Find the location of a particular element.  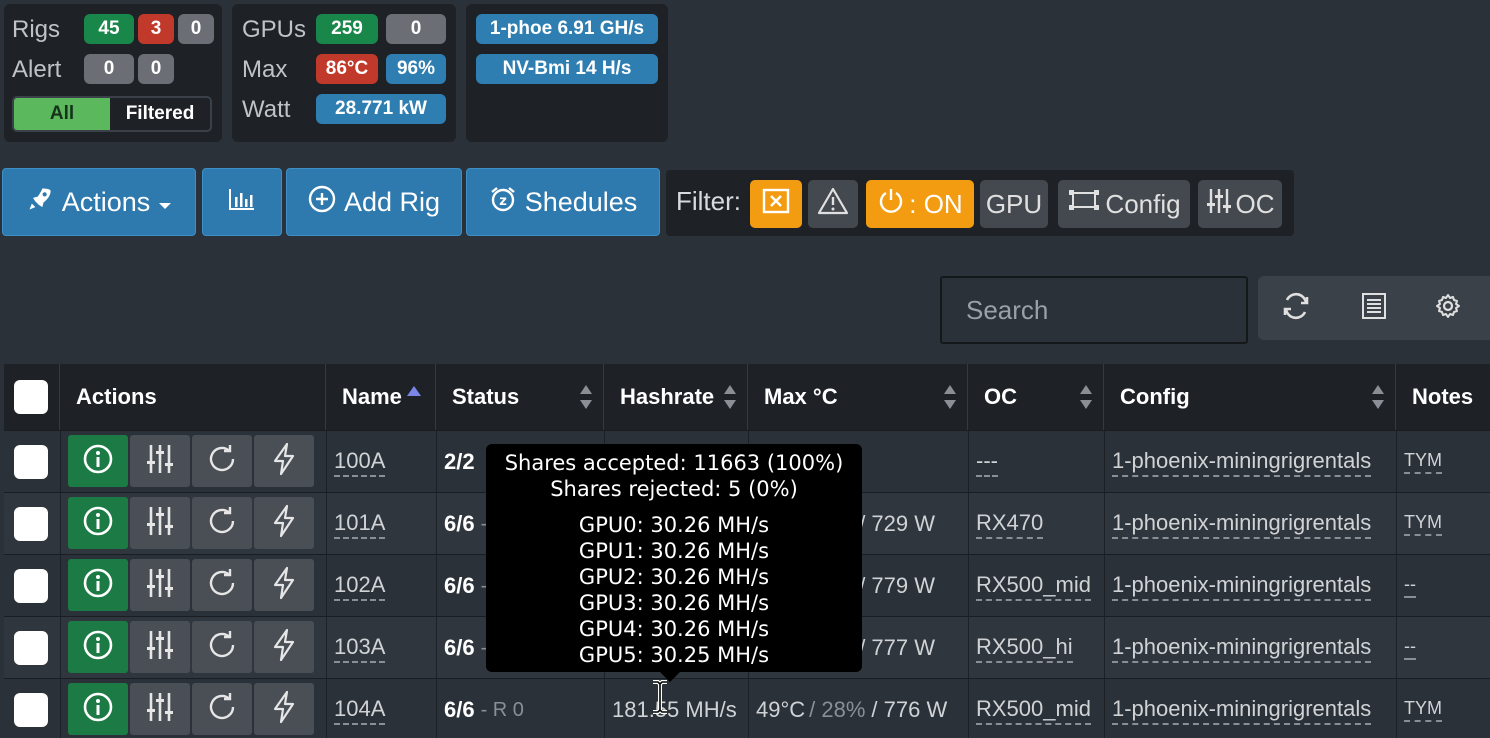

rig-name-link: 101A is located at coordinates (360, 524).